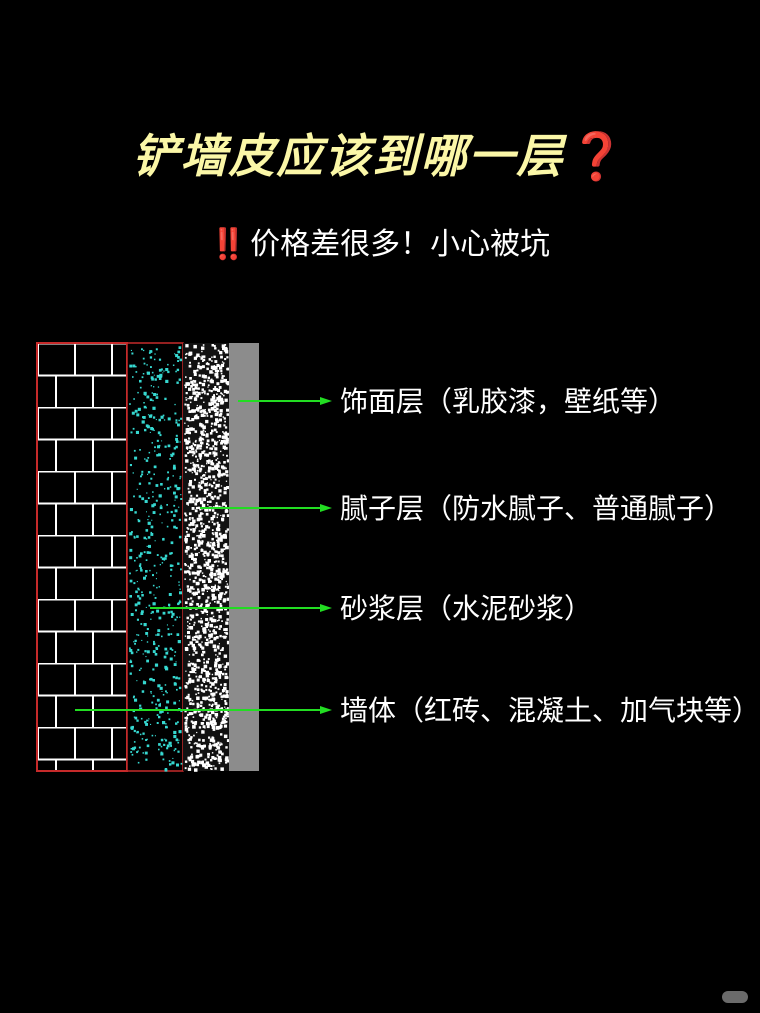  I want to click on label-wall-layer: 墙体（红砖、混凝土、加气块等）, so click(550, 710).